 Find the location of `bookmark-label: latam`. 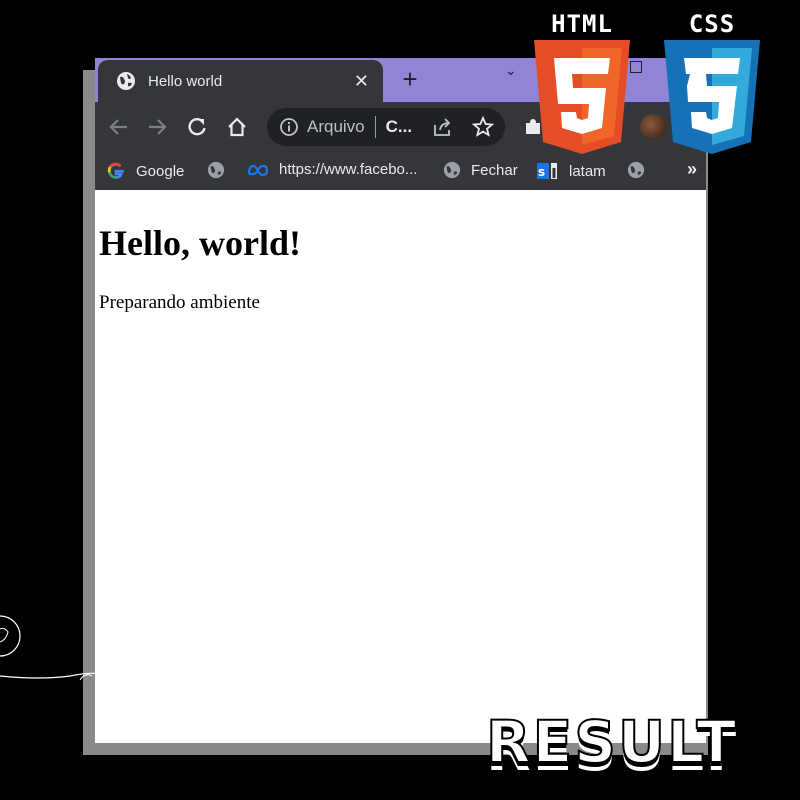

bookmark-label: latam is located at coordinates (587, 171).